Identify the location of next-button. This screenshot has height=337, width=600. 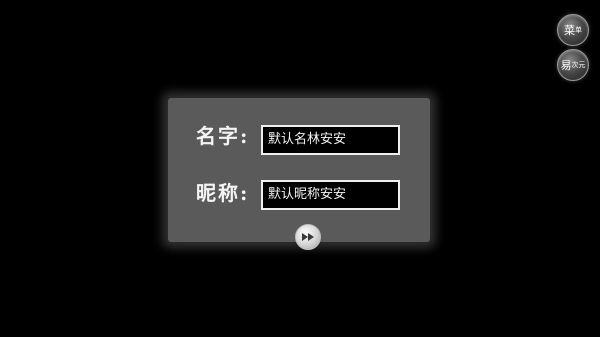
(308, 237).